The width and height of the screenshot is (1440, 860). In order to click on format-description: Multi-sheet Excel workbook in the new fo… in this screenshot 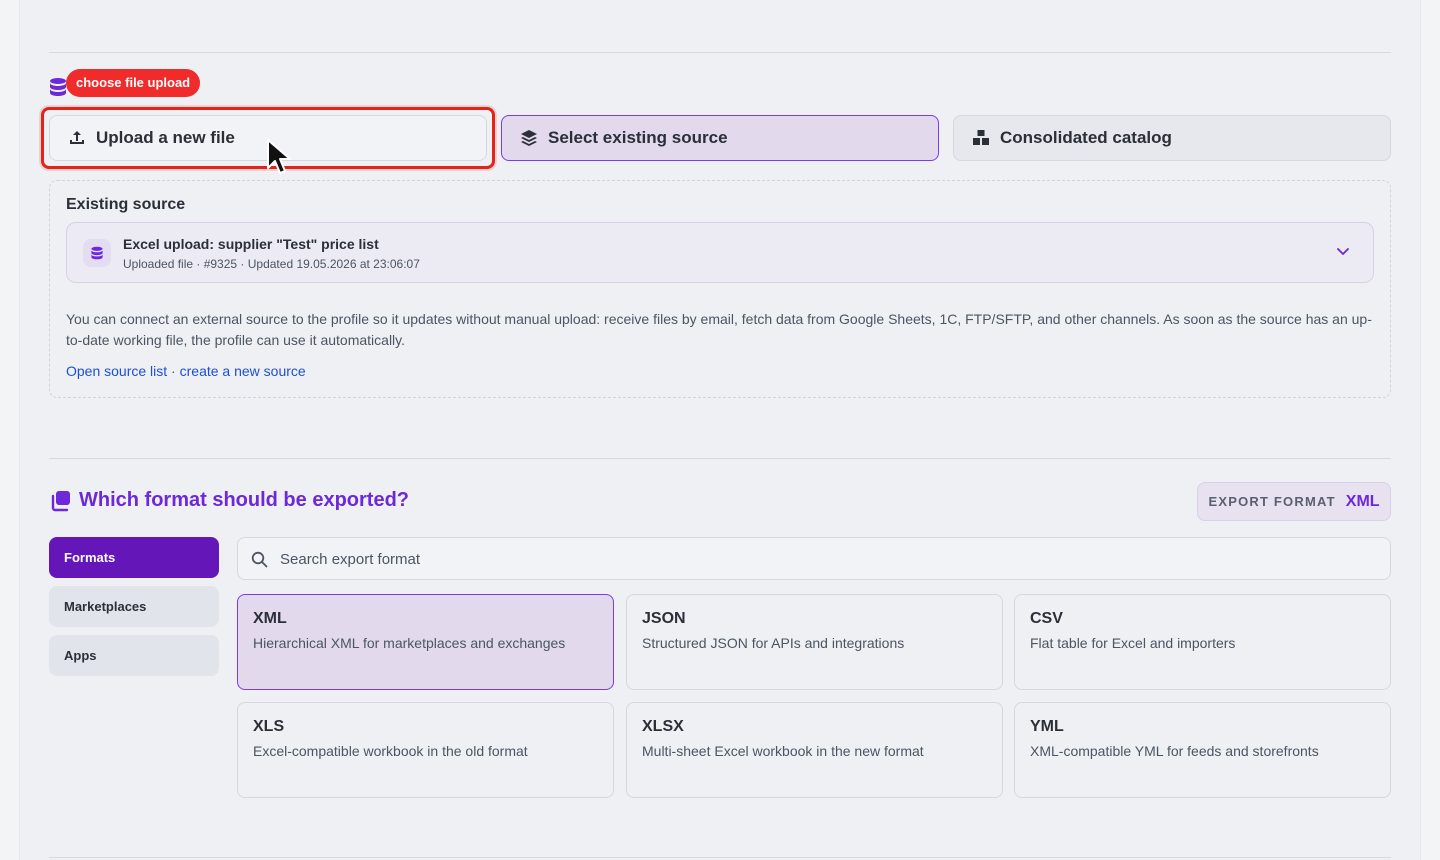, I will do `click(783, 751)`.